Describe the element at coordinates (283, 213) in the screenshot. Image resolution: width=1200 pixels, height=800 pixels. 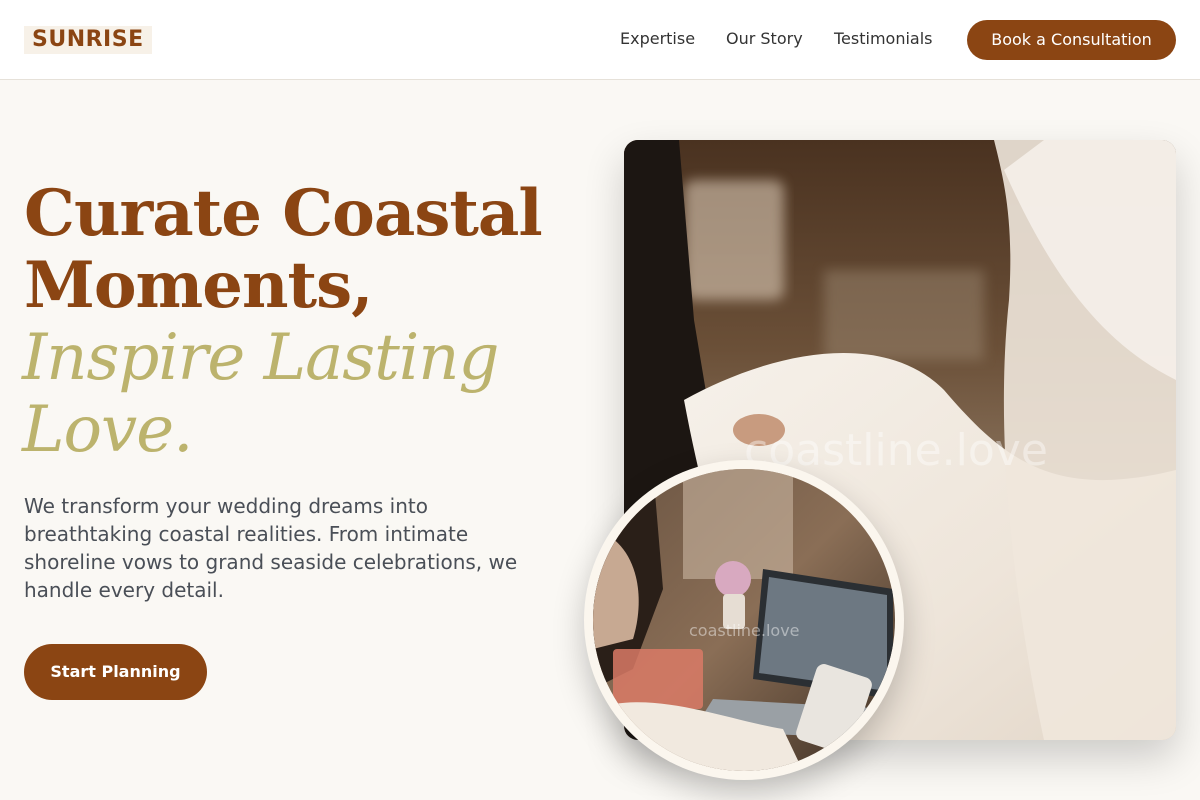
I see `hero-title-line-1: Curate Coastal` at that location.